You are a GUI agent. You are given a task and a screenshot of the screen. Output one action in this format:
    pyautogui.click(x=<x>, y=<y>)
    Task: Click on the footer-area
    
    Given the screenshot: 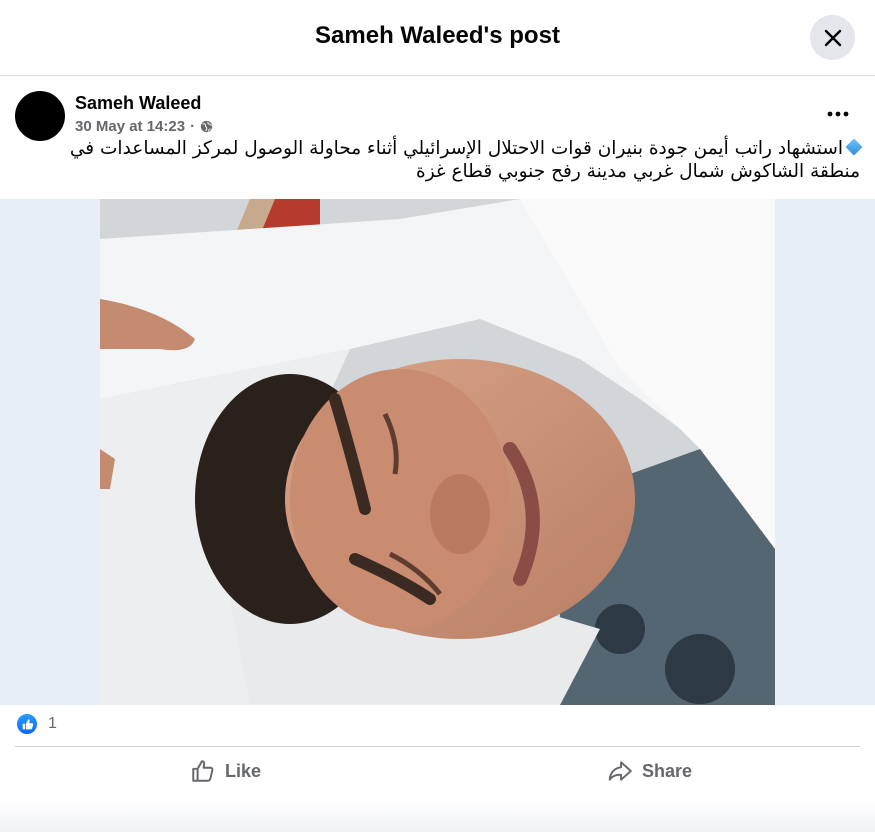 What is the action you would take?
    pyautogui.click(x=437, y=816)
    